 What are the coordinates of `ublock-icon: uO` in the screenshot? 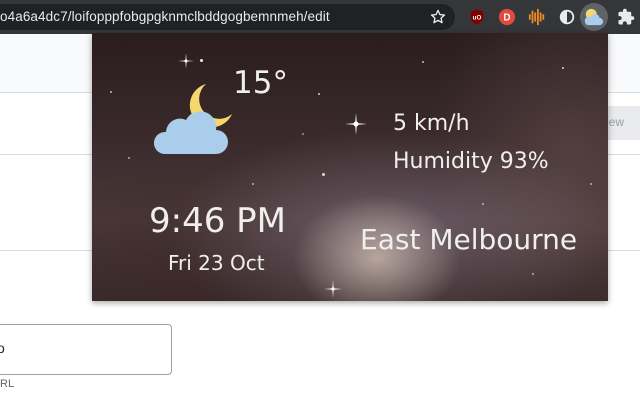 It's located at (477, 17).